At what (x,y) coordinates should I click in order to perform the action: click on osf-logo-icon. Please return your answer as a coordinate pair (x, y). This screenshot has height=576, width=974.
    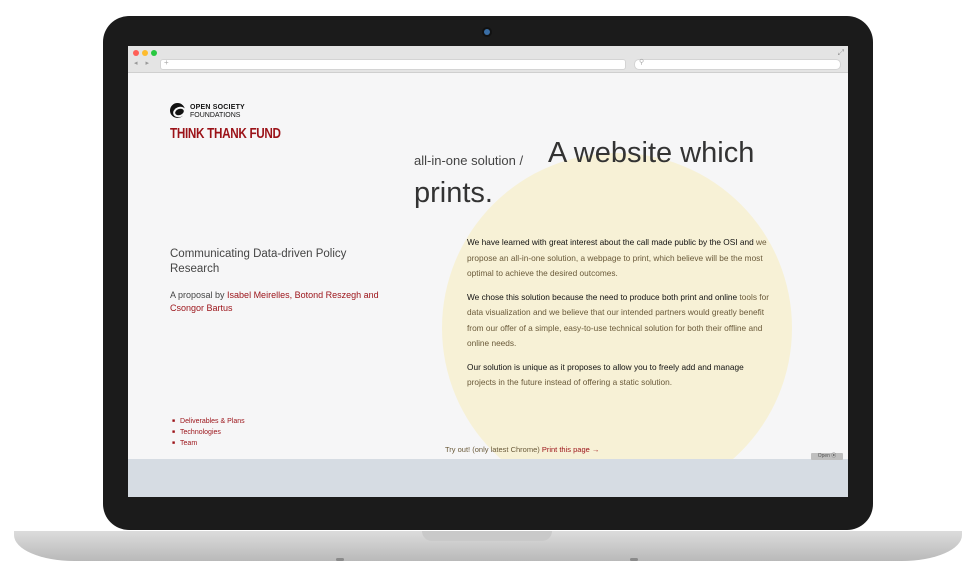
    Looking at the image, I should click on (177, 110).